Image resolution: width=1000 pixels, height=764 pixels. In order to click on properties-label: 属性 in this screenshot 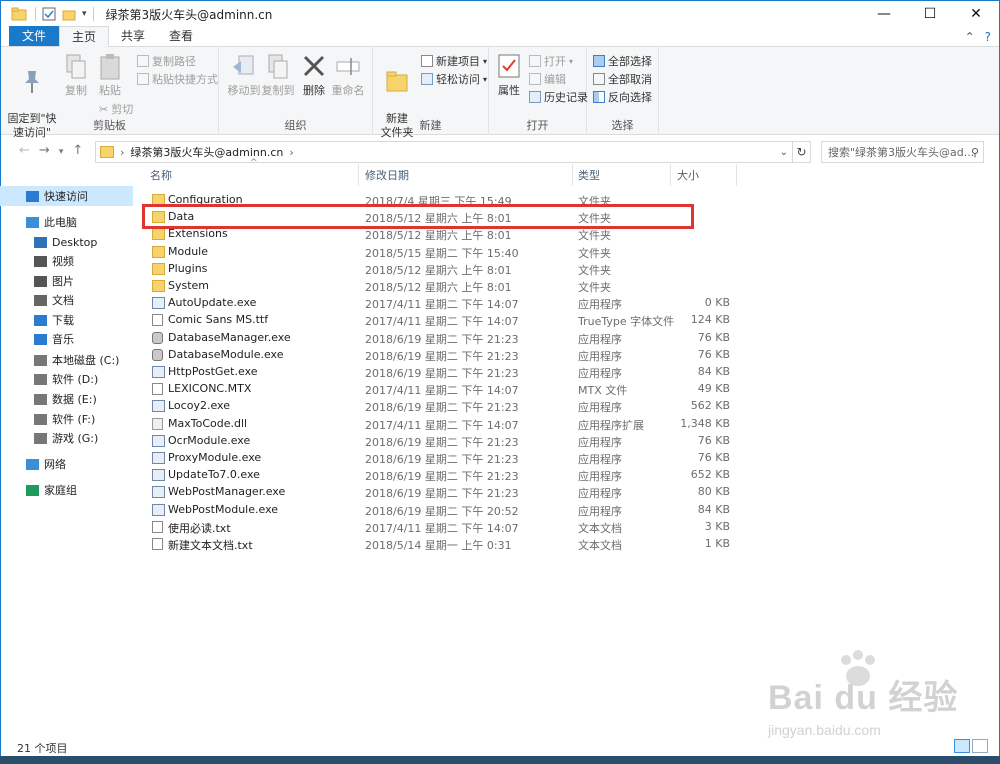, I will do `click(509, 90)`.